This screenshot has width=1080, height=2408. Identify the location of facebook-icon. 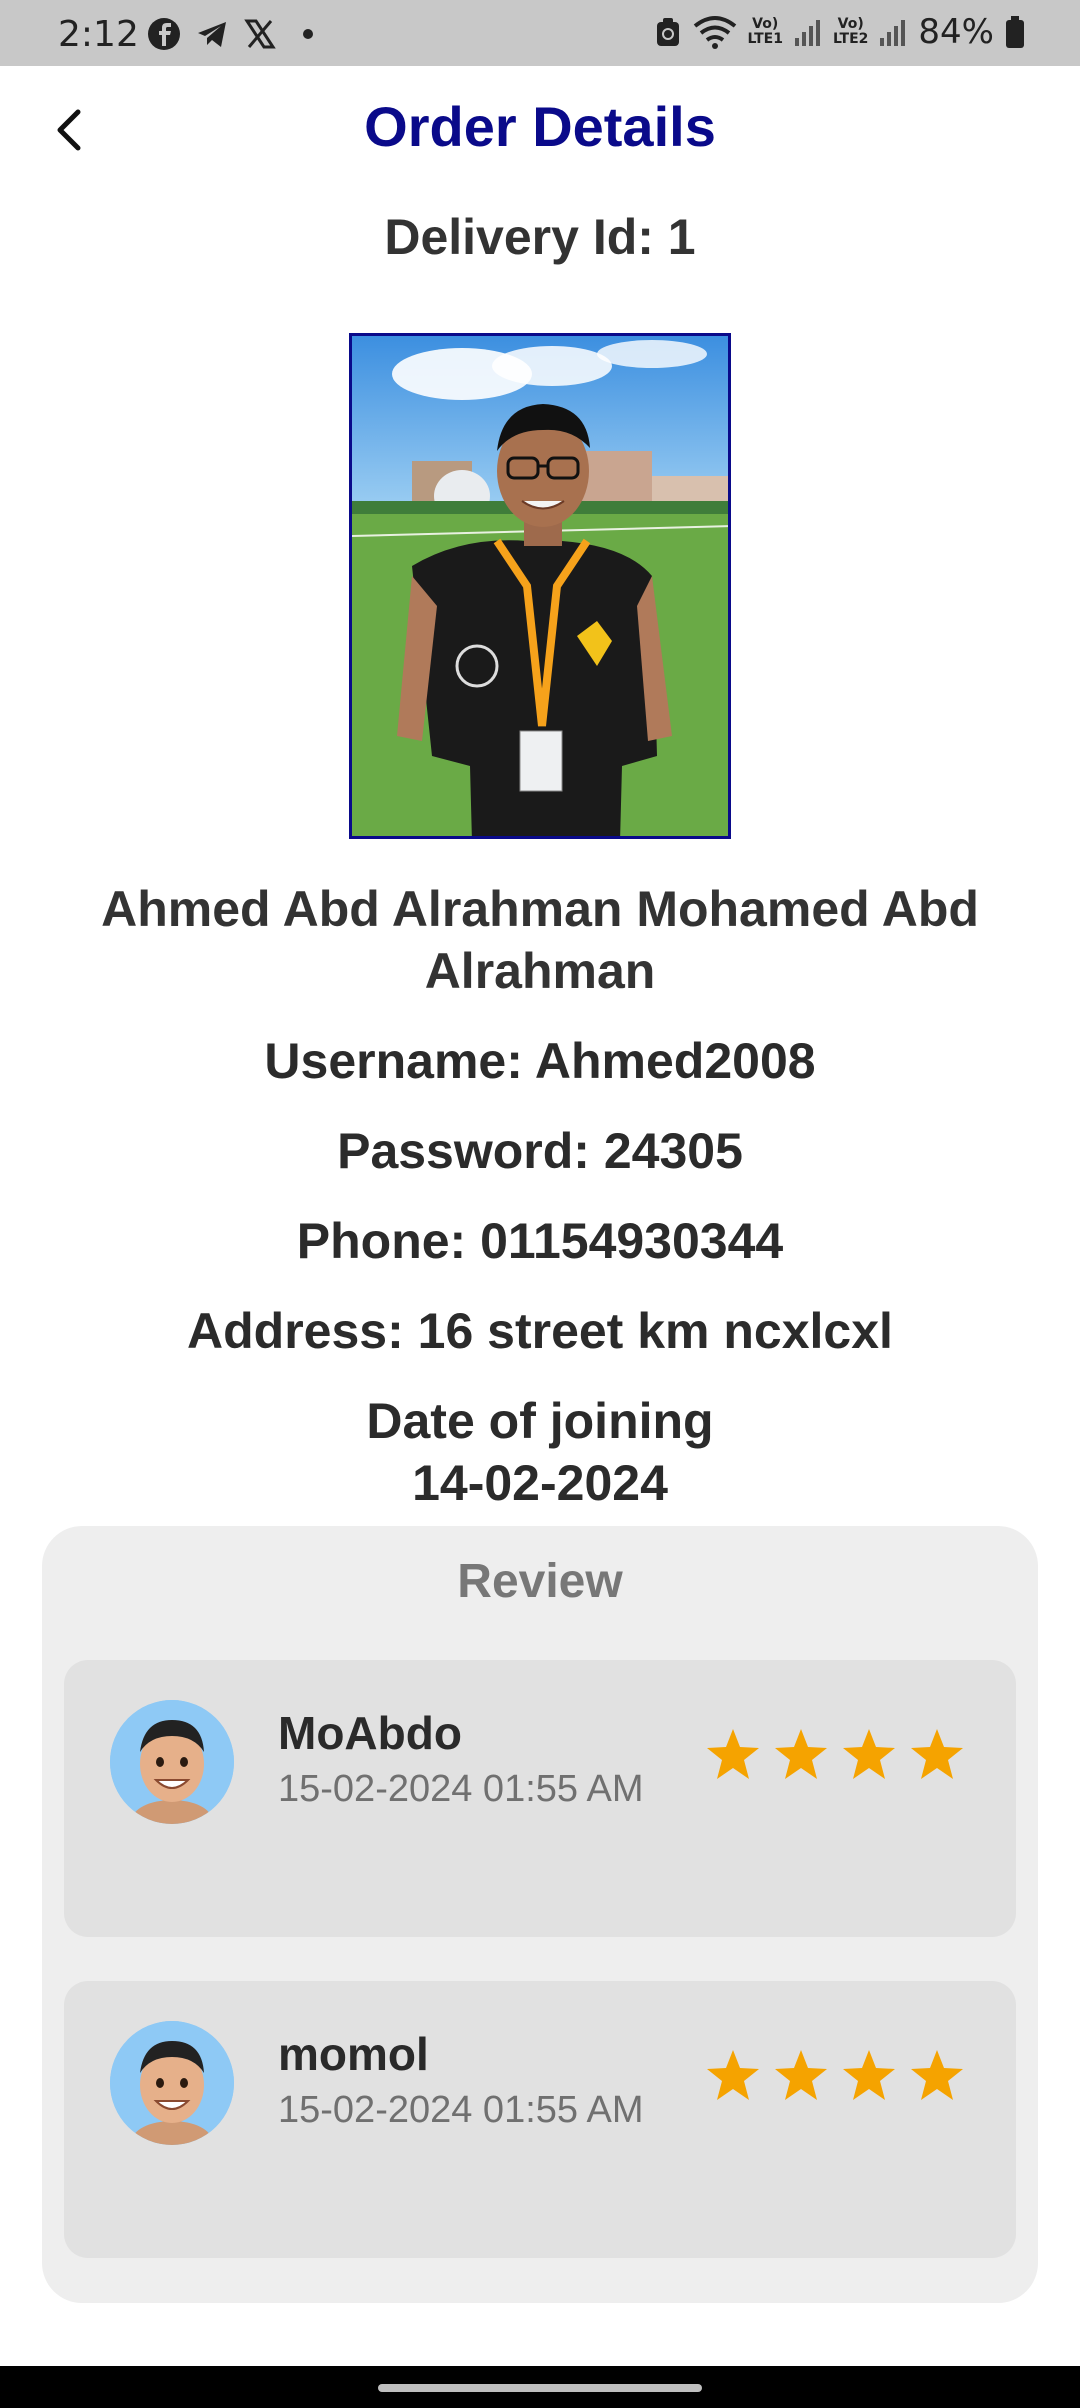
(164, 34).